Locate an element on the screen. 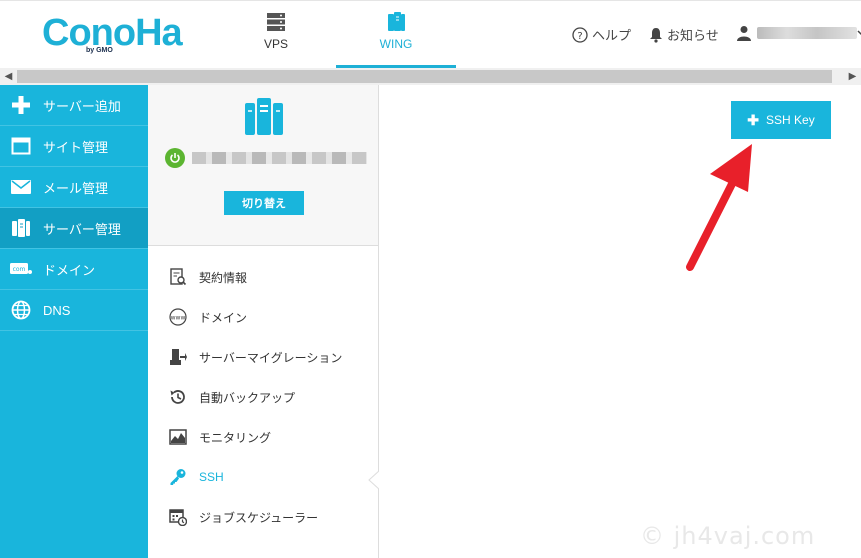  mail-icon is located at coordinates (21, 187).